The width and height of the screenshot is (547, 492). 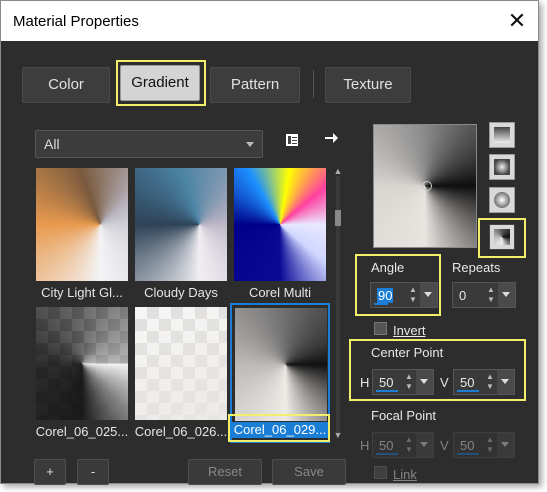 What do you see at coordinates (404, 415) in the screenshot?
I see `focal-point-label: Focal Point` at bounding box center [404, 415].